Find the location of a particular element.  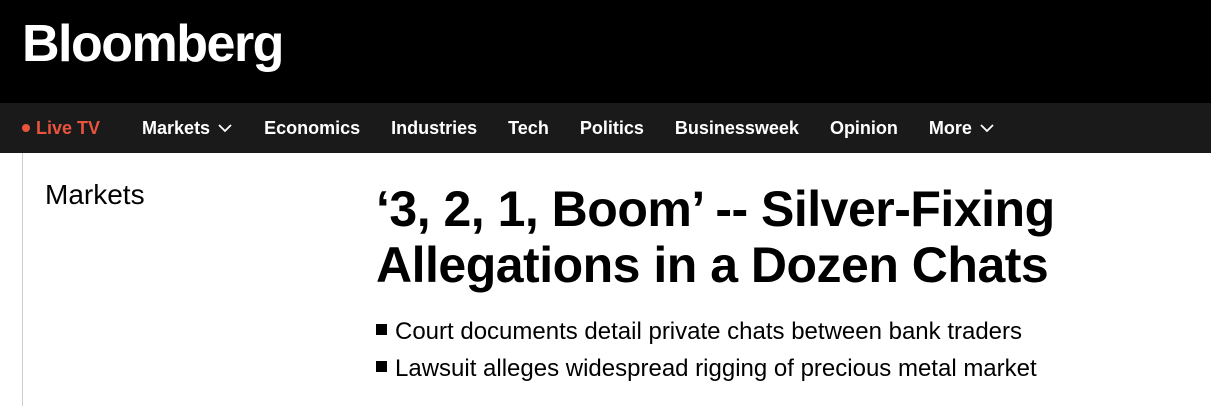

nav-item-label: Markets is located at coordinates (176, 127).